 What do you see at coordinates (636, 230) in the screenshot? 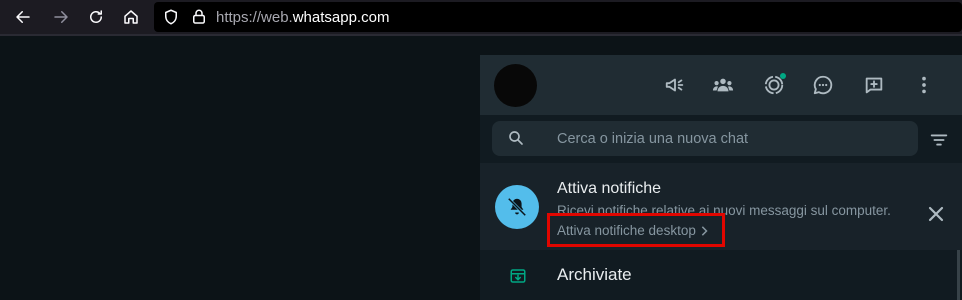
I see `highlight-box` at bounding box center [636, 230].